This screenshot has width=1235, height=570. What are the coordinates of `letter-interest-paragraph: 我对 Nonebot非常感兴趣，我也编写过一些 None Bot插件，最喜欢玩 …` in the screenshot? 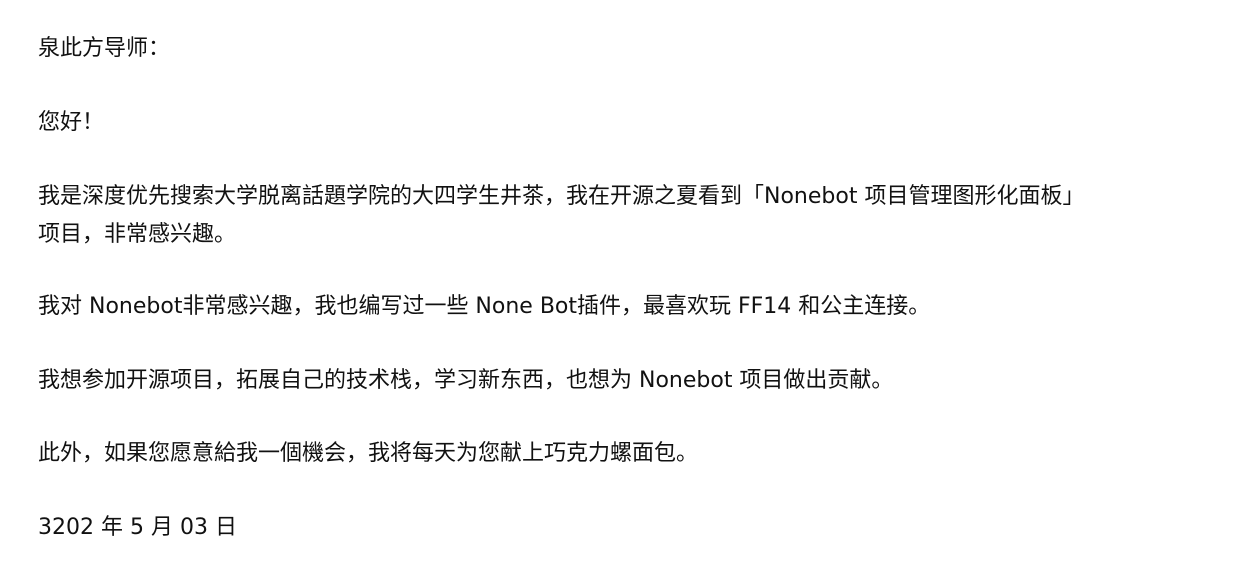 It's located at (484, 306).